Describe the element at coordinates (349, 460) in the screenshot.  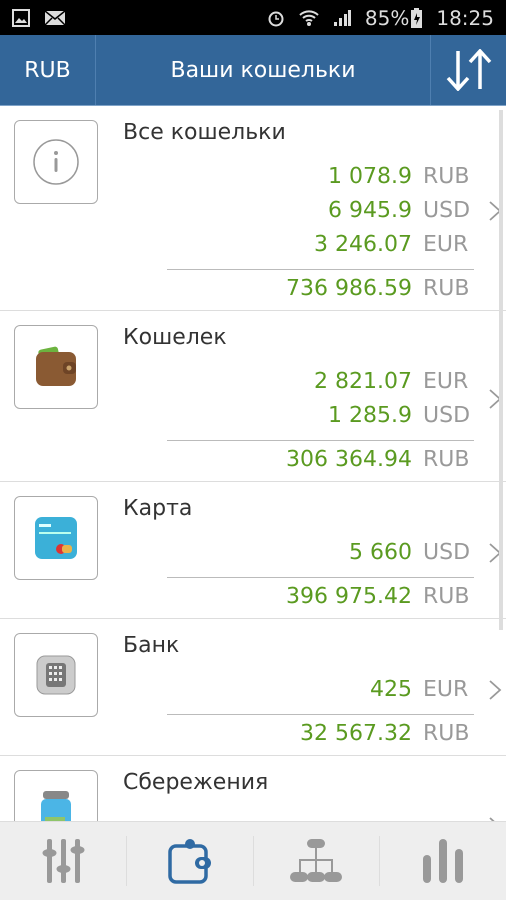
I see `total-value: 306 364.94` at that location.